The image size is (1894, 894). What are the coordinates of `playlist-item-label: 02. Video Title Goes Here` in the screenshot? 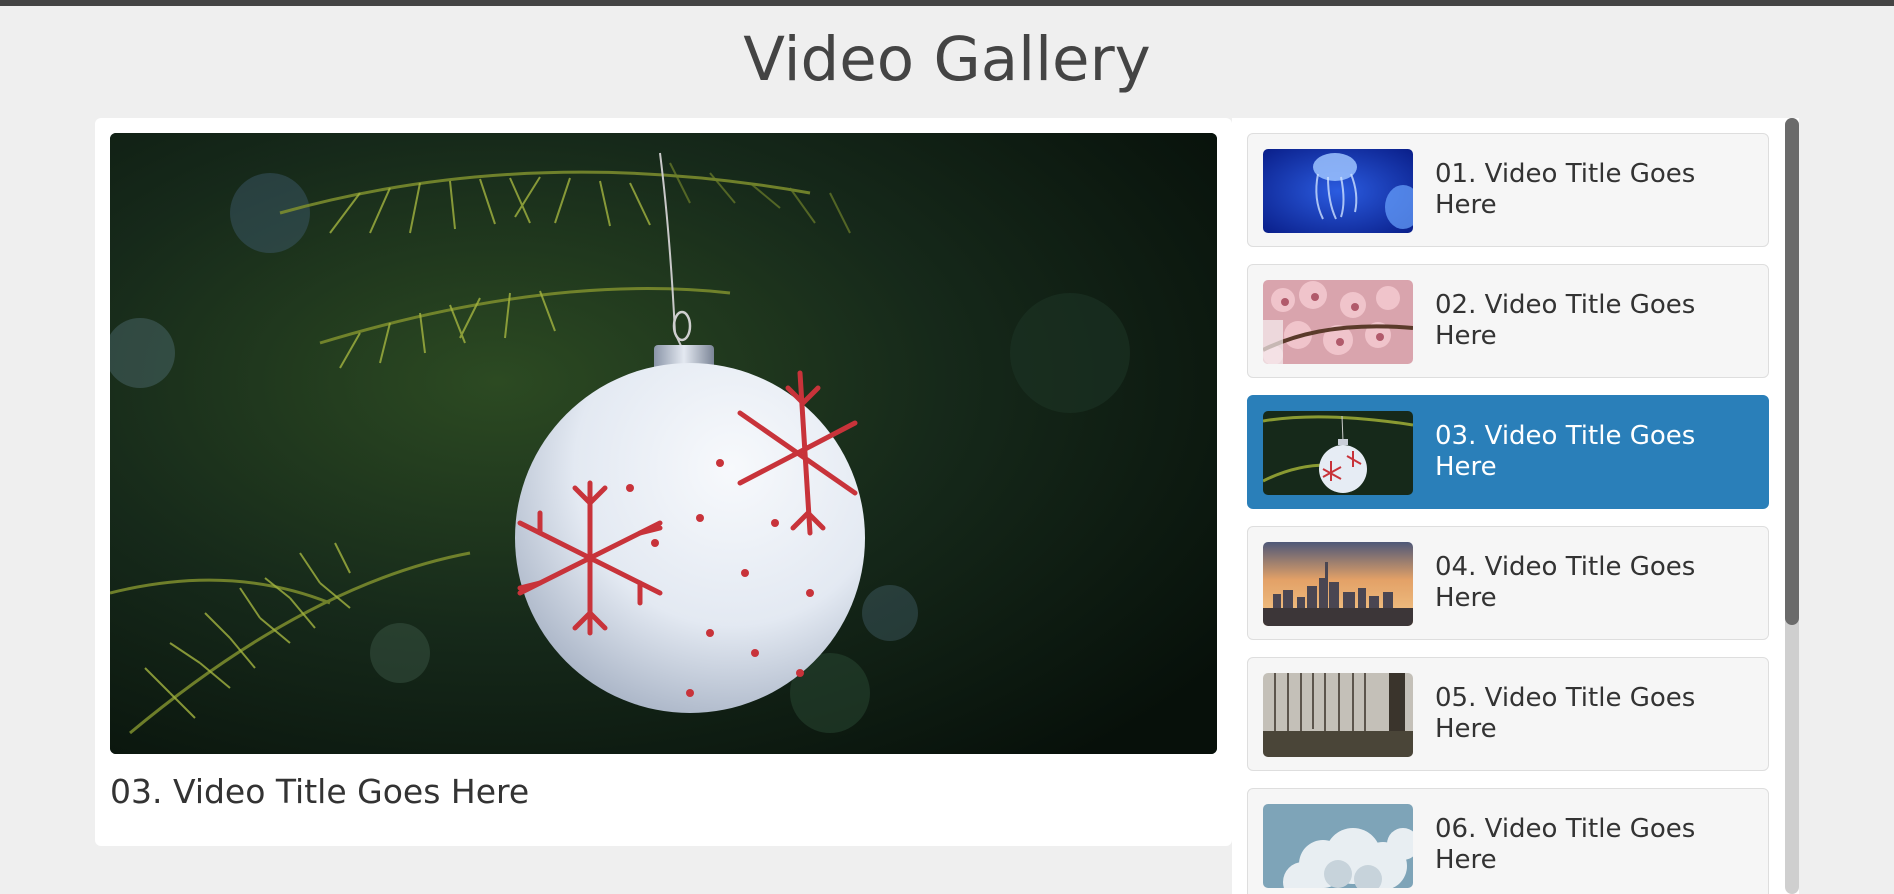 It's located at (1565, 320).